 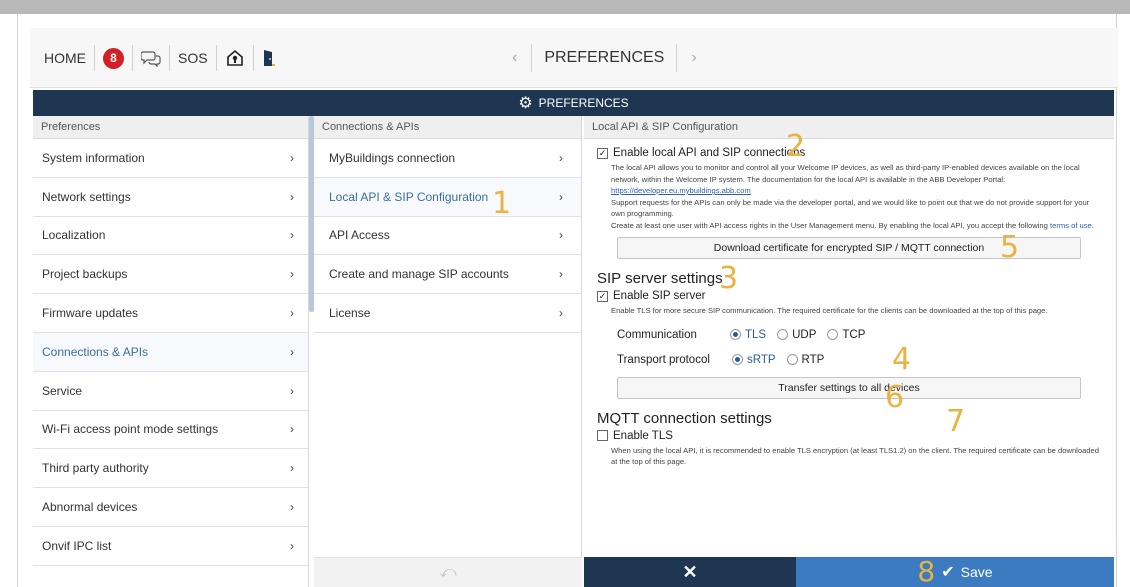 I want to click on chat-bubbles-icon, so click(x=151, y=59).